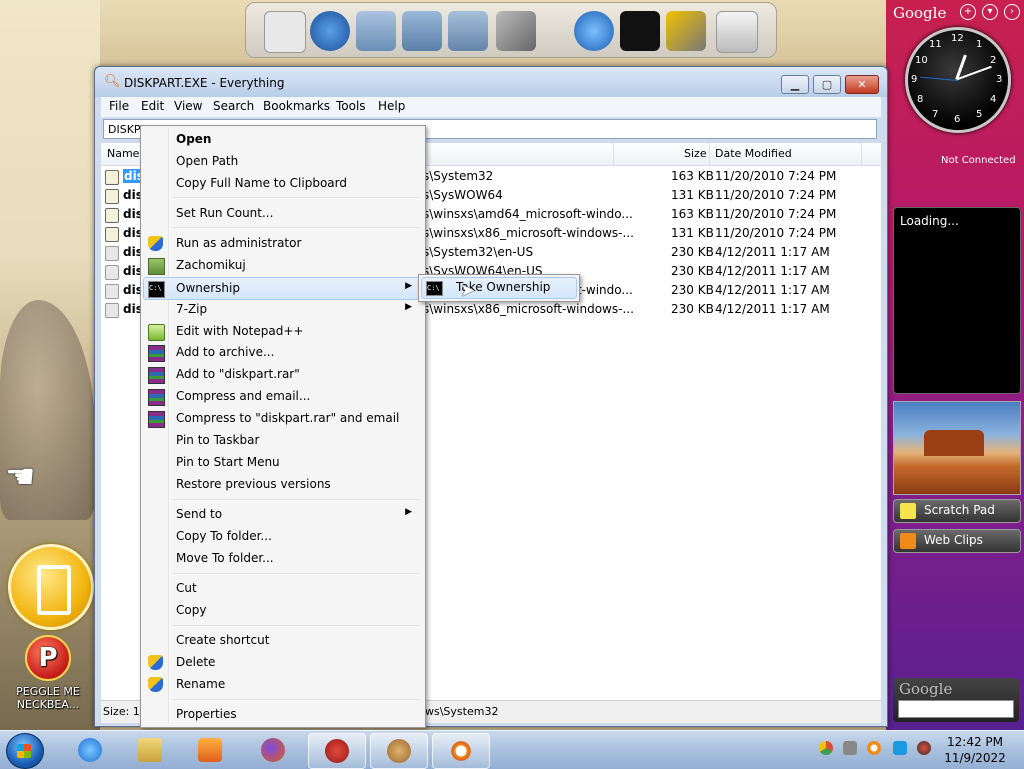 Image resolution: width=1024 pixels, height=769 pixels. What do you see at coordinates (283, 265) in the screenshot?
I see `menu-item-zachomikuj: Zachomikuj` at bounding box center [283, 265].